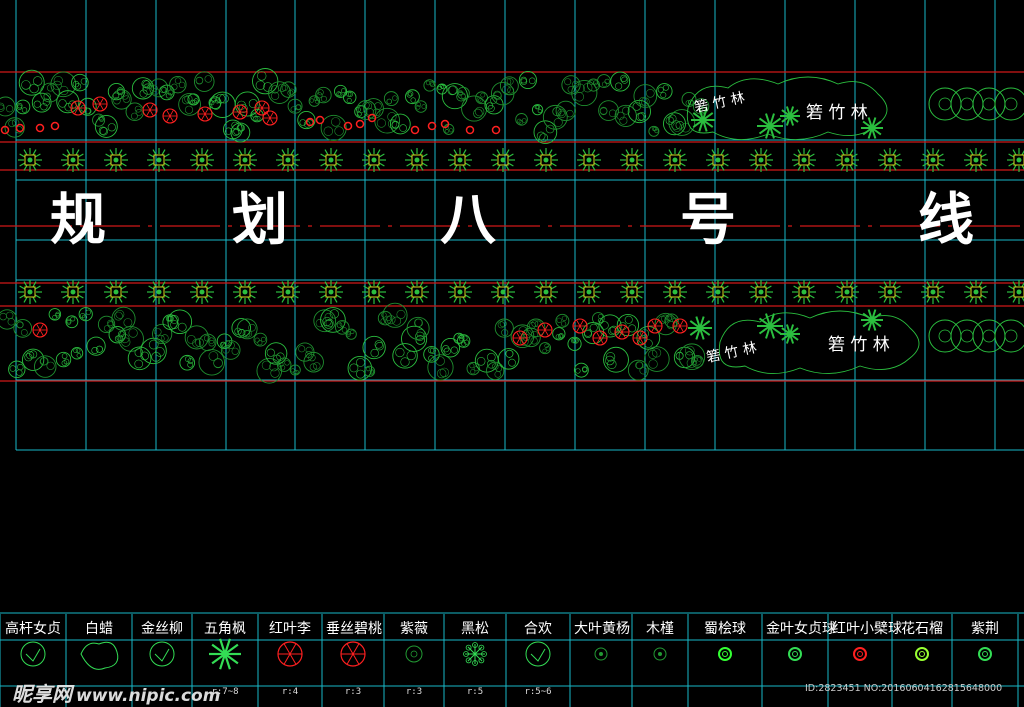  What do you see at coordinates (867, 629) in the screenshot?
I see `legend-item-name: 红叶小檗球` at bounding box center [867, 629].